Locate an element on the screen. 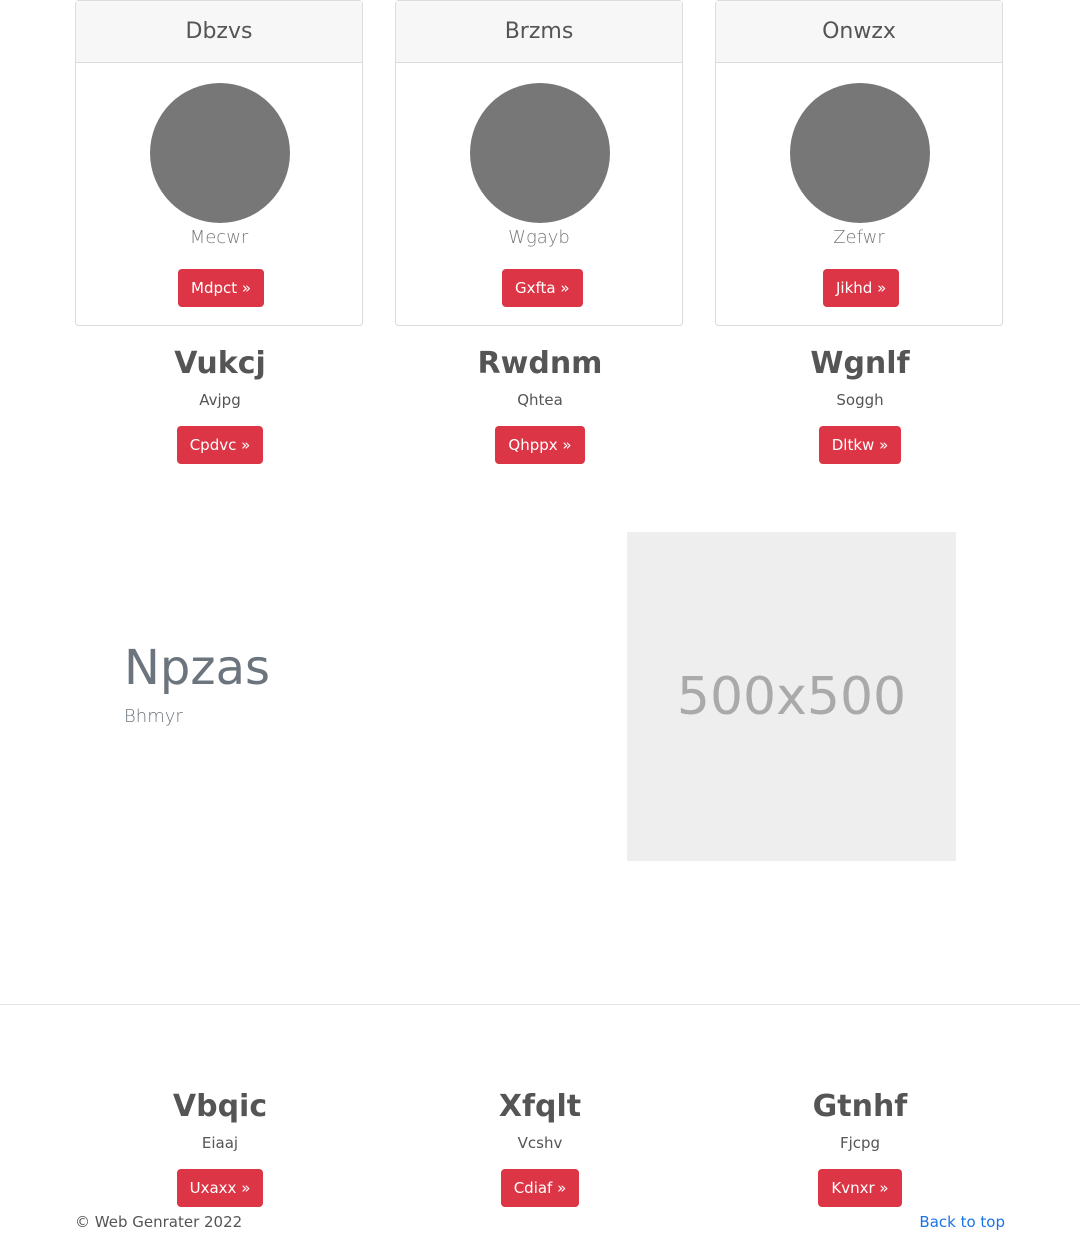  feature-subtitle: Bhmyr is located at coordinates (153, 716).